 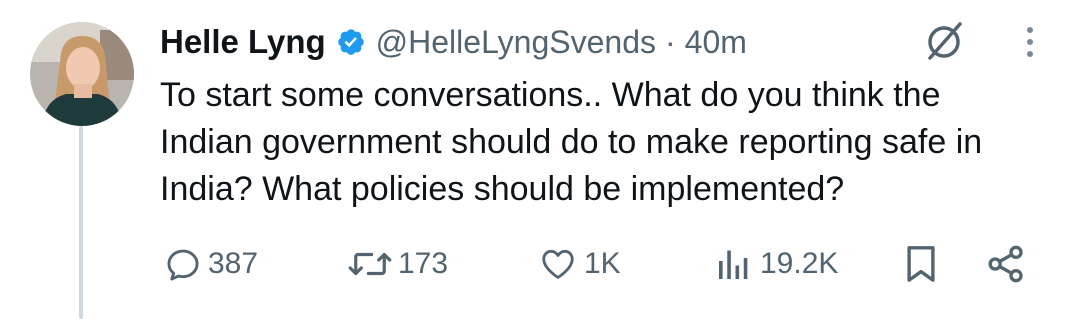 What do you see at coordinates (944, 44) in the screenshot?
I see `grok-icon` at bounding box center [944, 44].